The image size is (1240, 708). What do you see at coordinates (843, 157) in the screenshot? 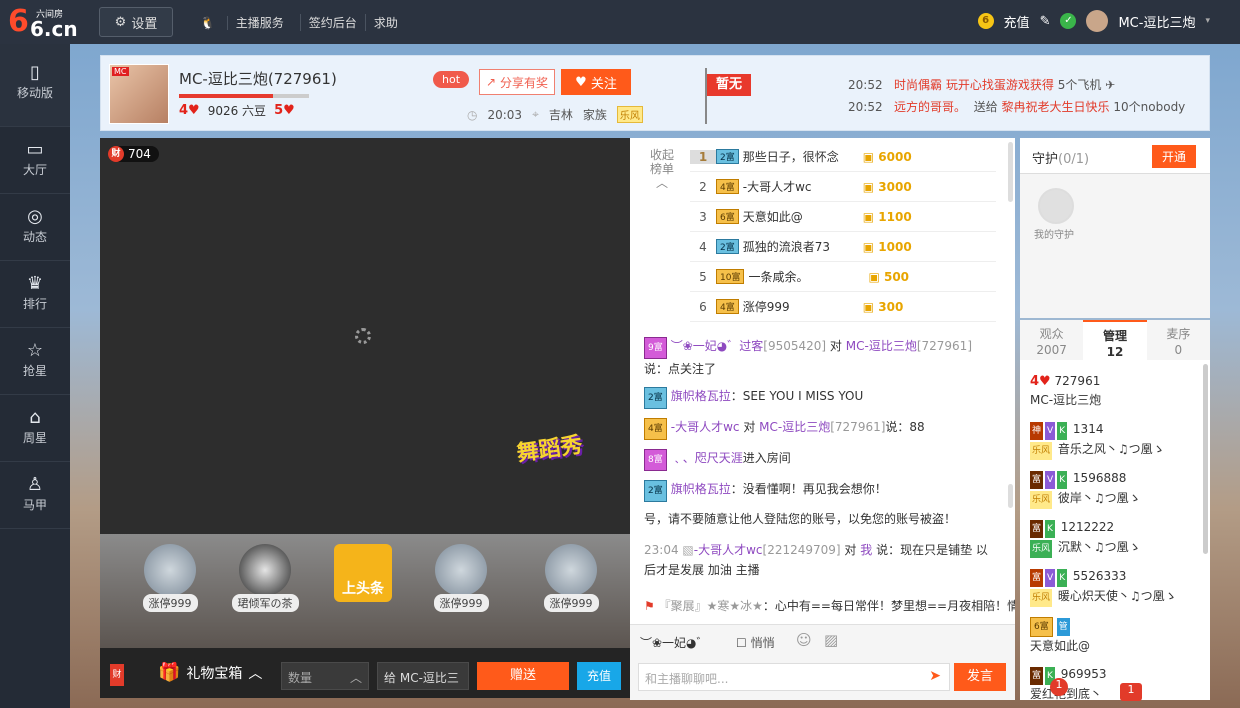
I see `rank-row: 1 2富 那些日子，很怀念 ▣ 6000` at bounding box center [843, 157].